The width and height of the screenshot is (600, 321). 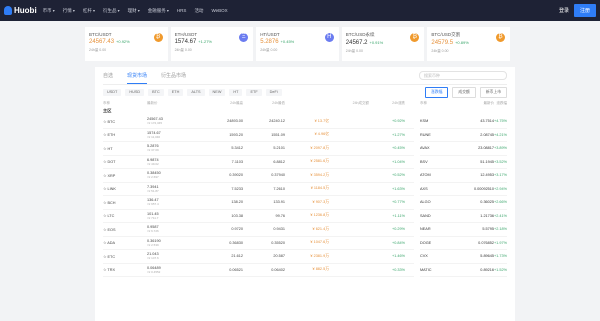 I want to click on list-item: ALGO 0.36025 +2.66%, so click(x=463, y=203).